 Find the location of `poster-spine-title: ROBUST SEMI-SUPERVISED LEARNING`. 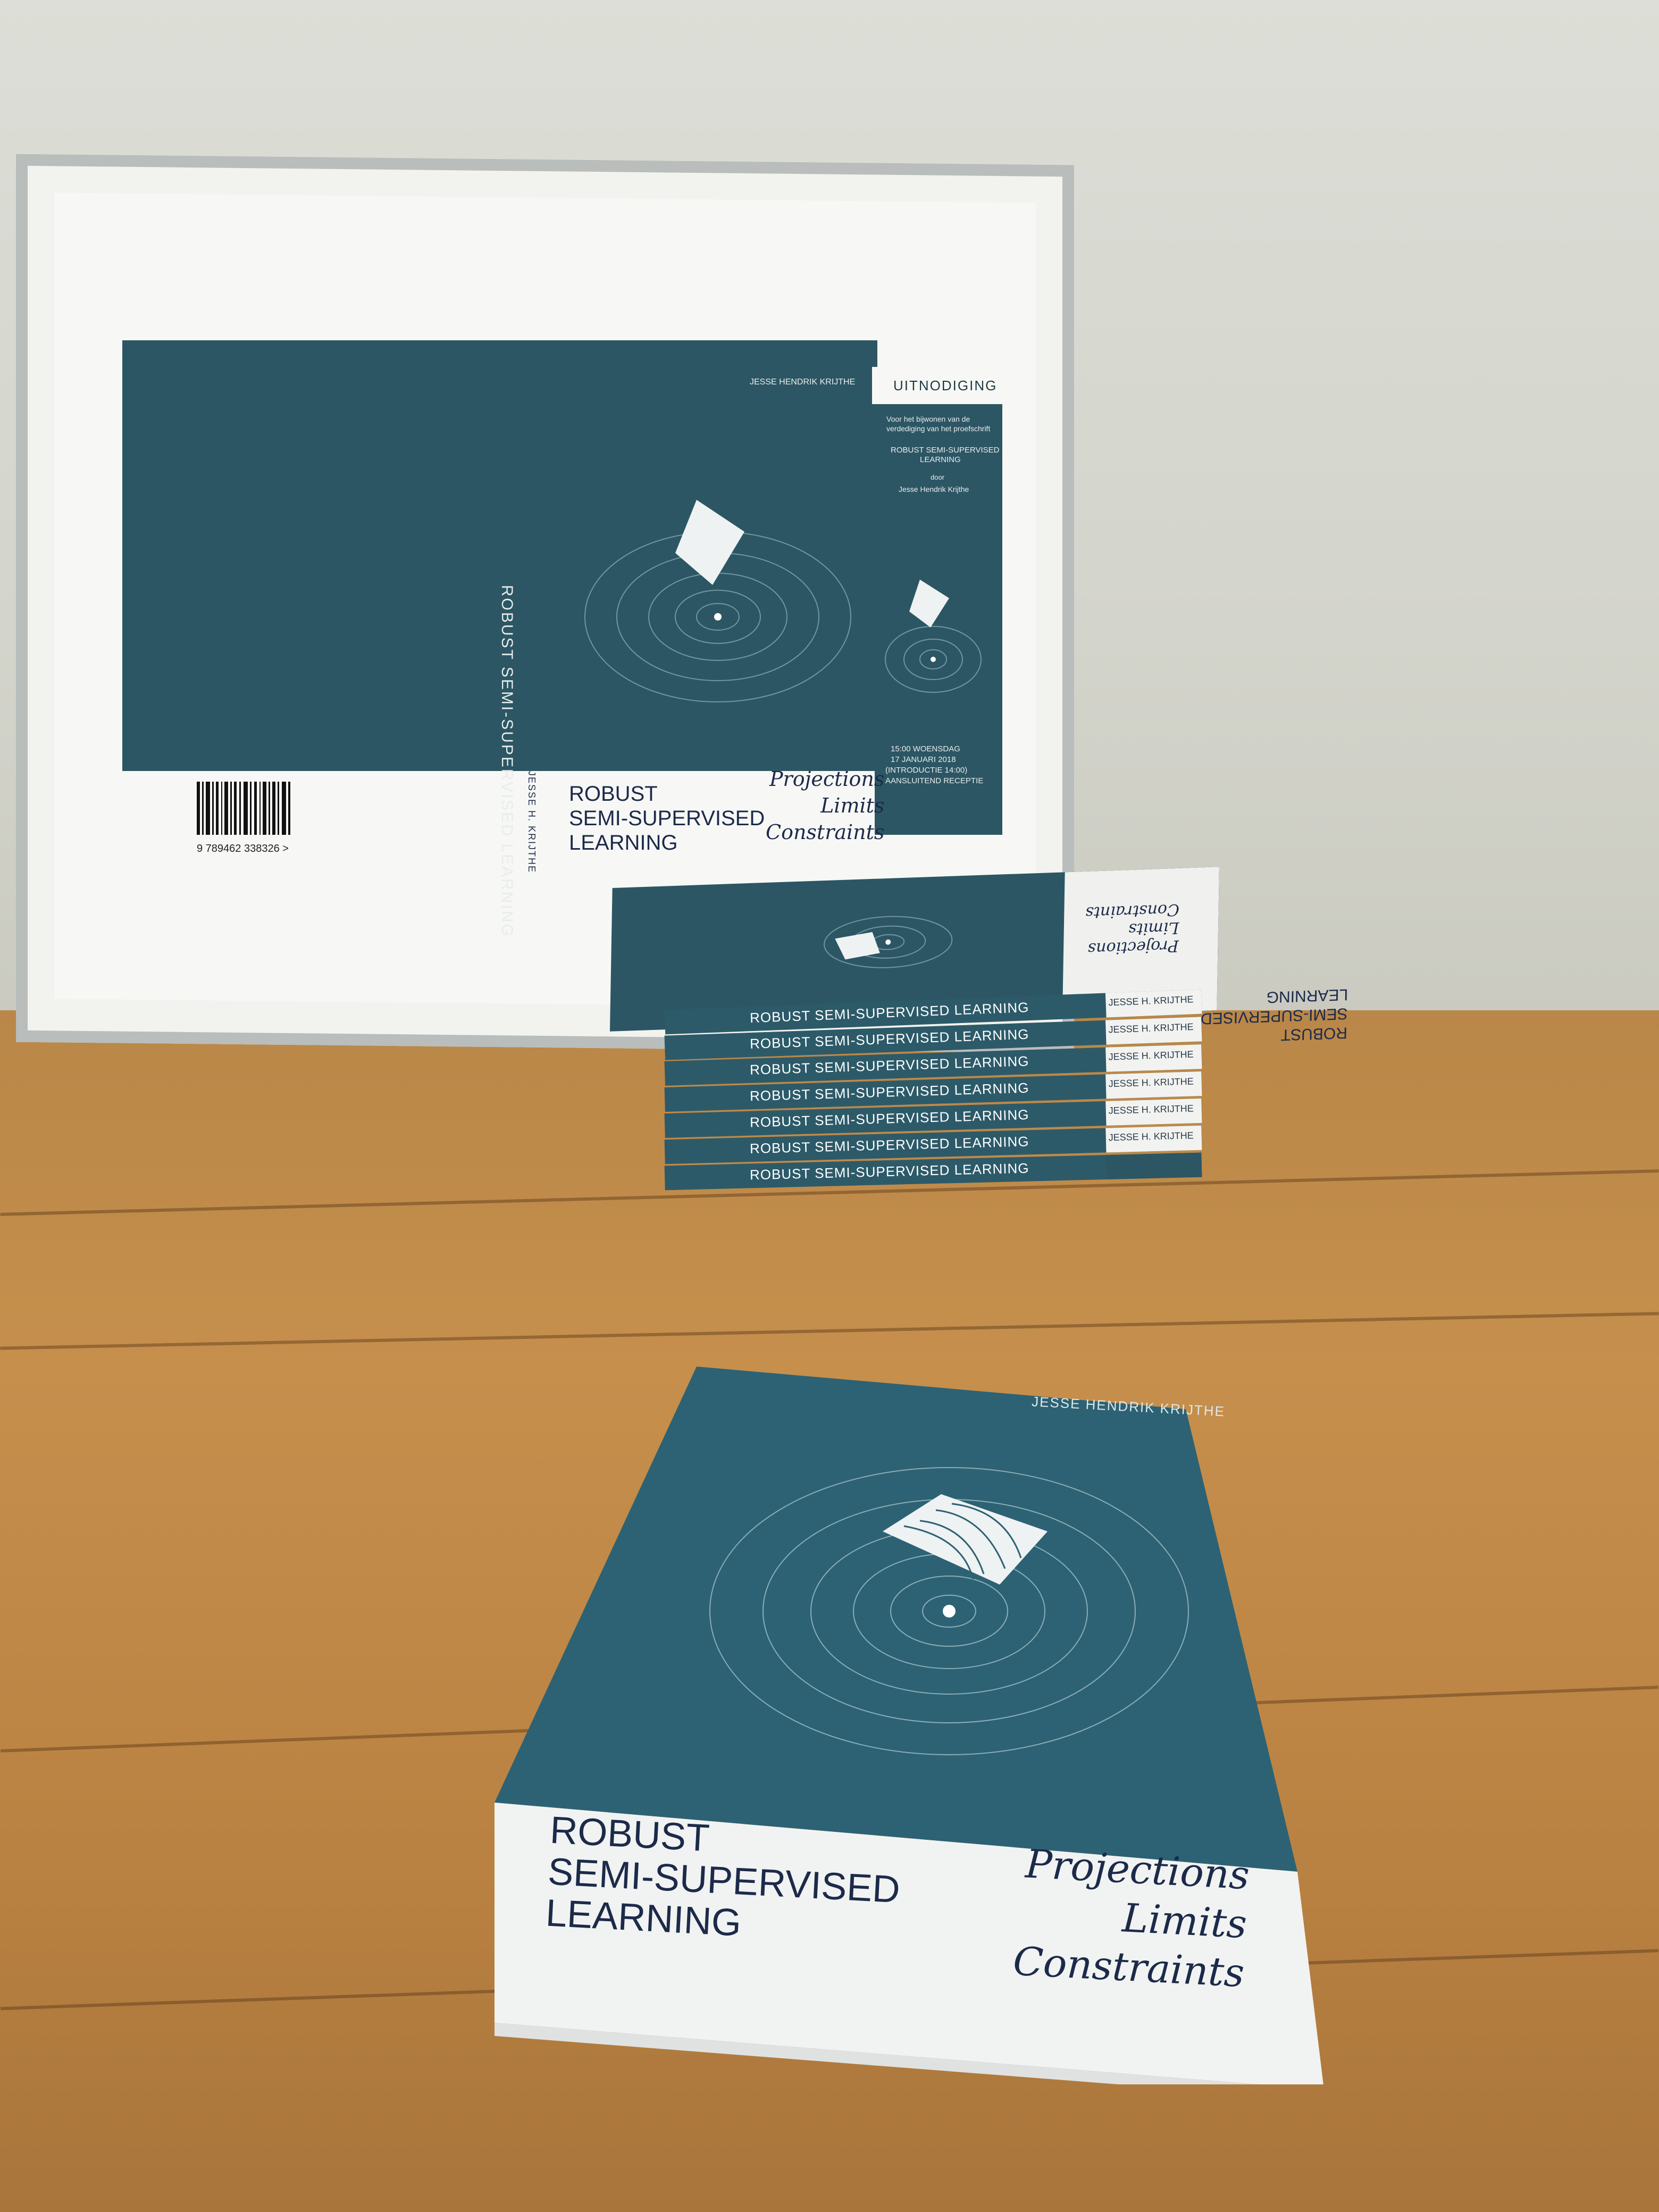

poster-spine-title: ROBUST SEMI-SUPERVISED LEARNING is located at coordinates (507, 761).